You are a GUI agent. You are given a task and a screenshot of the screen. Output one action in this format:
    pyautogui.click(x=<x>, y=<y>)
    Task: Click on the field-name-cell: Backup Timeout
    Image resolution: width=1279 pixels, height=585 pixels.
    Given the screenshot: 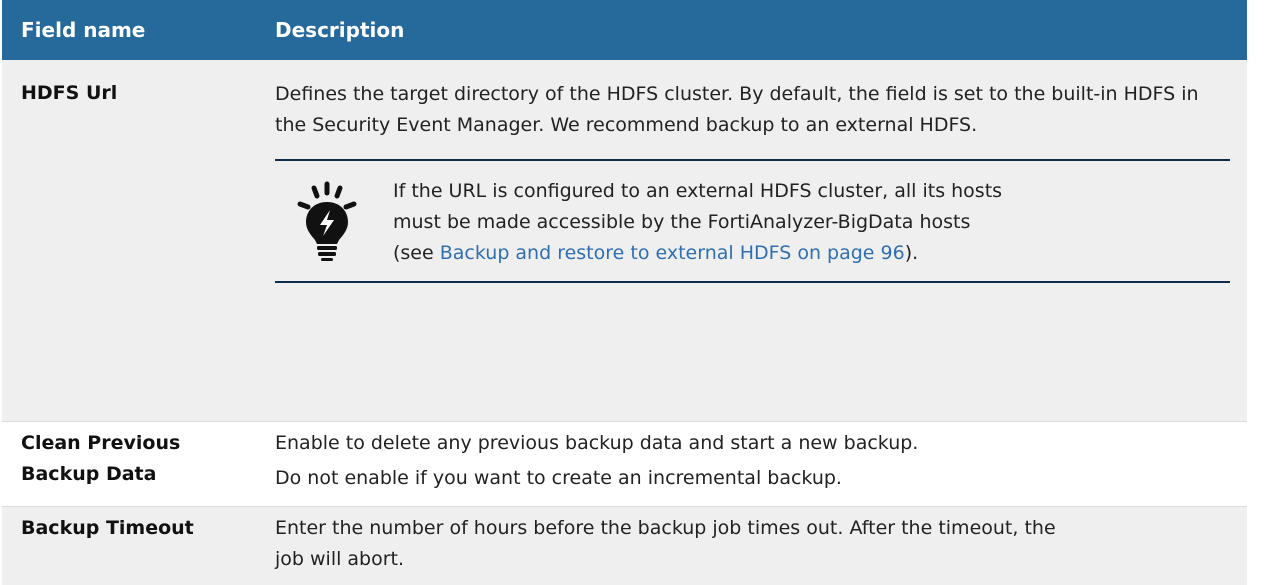 What is the action you would take?
    pyautogui.click(x=107, y=528)
    